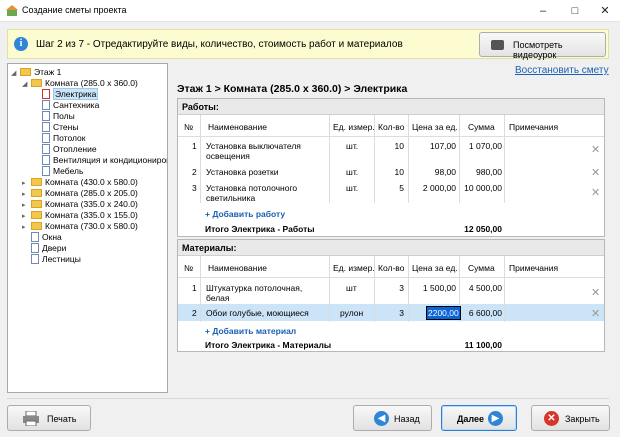 The width and height of the screenshot is (620, 437). I want to click on row-name: Штукатурка потолочная, белая, so click(256, 293).